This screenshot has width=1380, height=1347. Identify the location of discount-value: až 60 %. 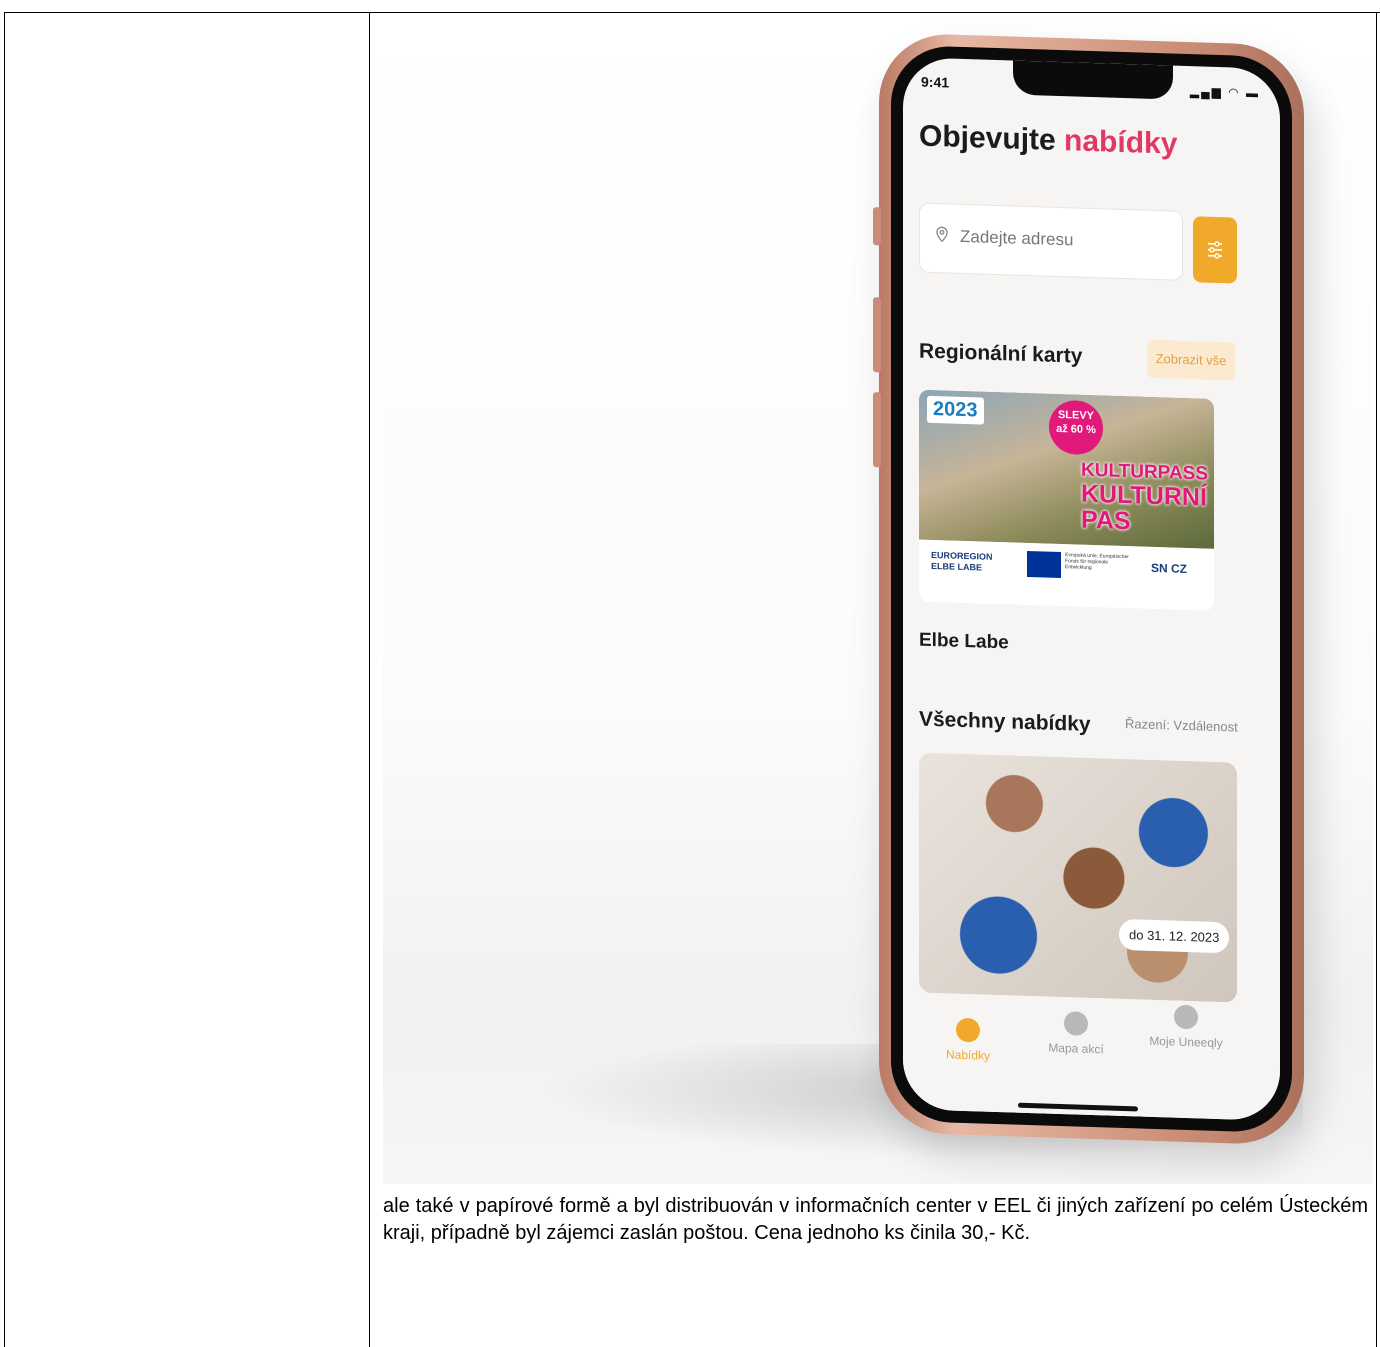
(1076, 429).